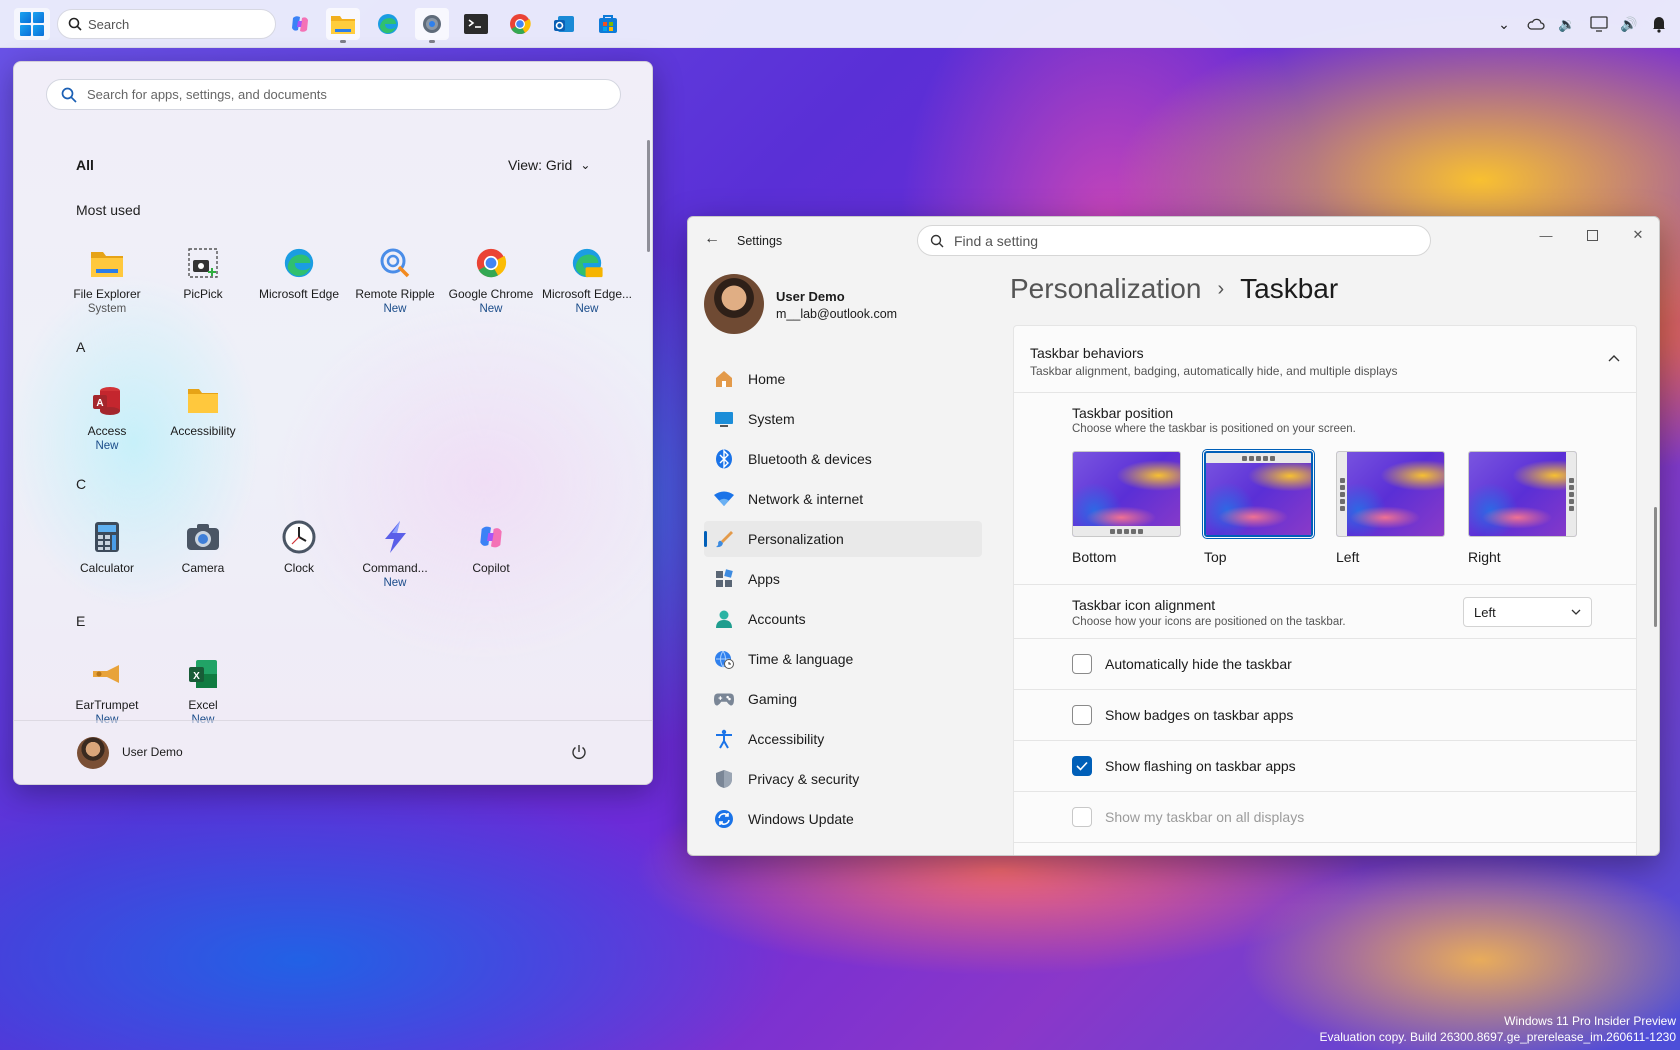 This screenshot has width=1680, height=1050. I want to click on app-google-chrome: Google Chrome New, so click(491, 288).